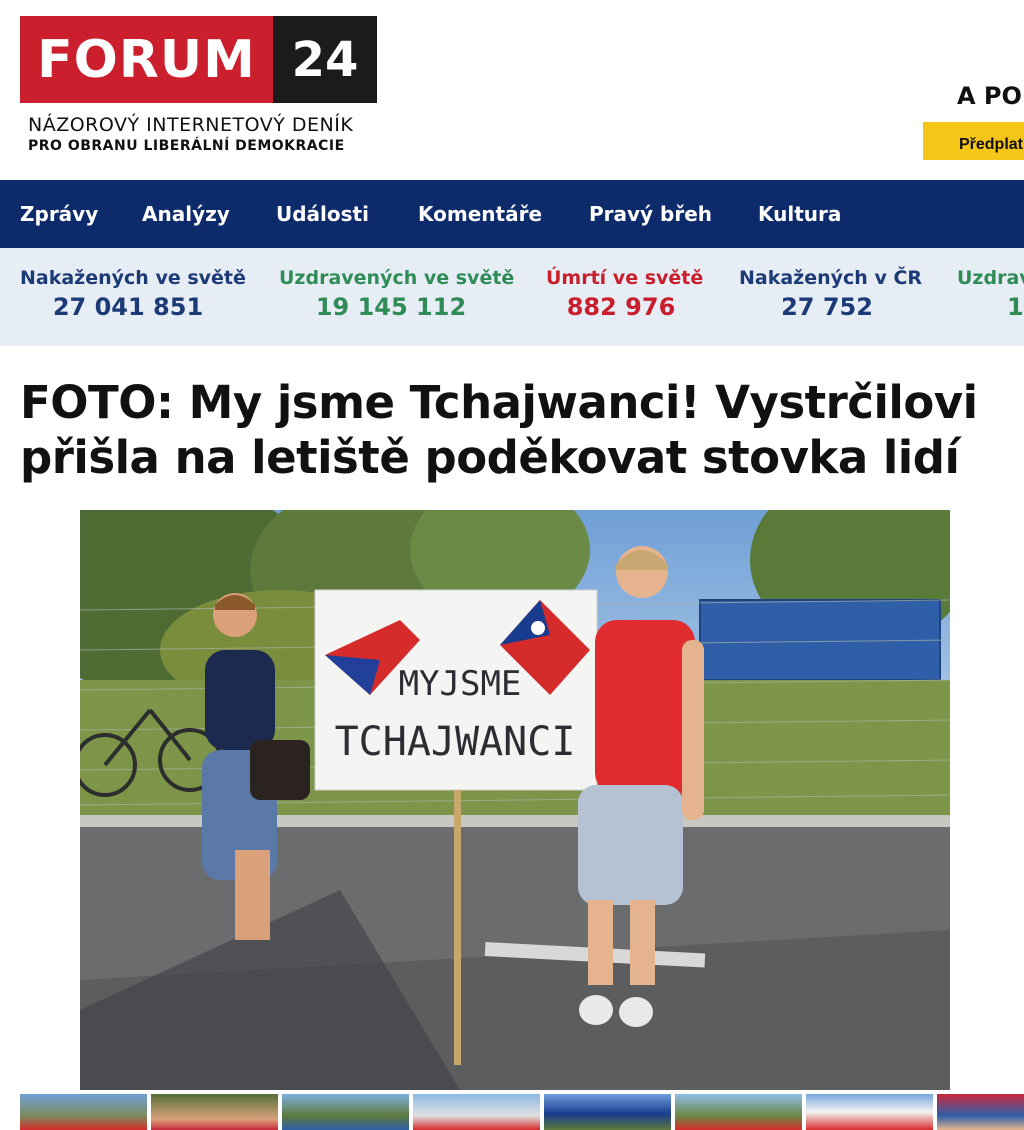 The image size is (1024, 1130). What do you see at coordinates (325, 59) in the screenshot?
I see `logo-number: 24` at bounding box center [325, 59].